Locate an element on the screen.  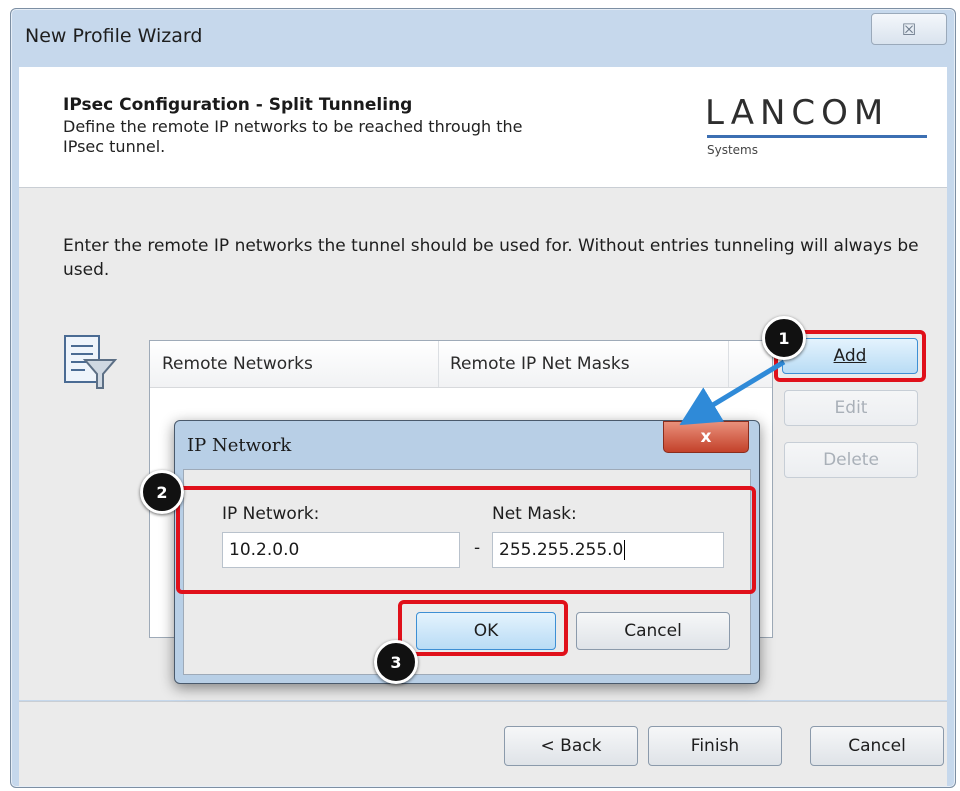
back-button: < Back is located at coordinates (571, 746).